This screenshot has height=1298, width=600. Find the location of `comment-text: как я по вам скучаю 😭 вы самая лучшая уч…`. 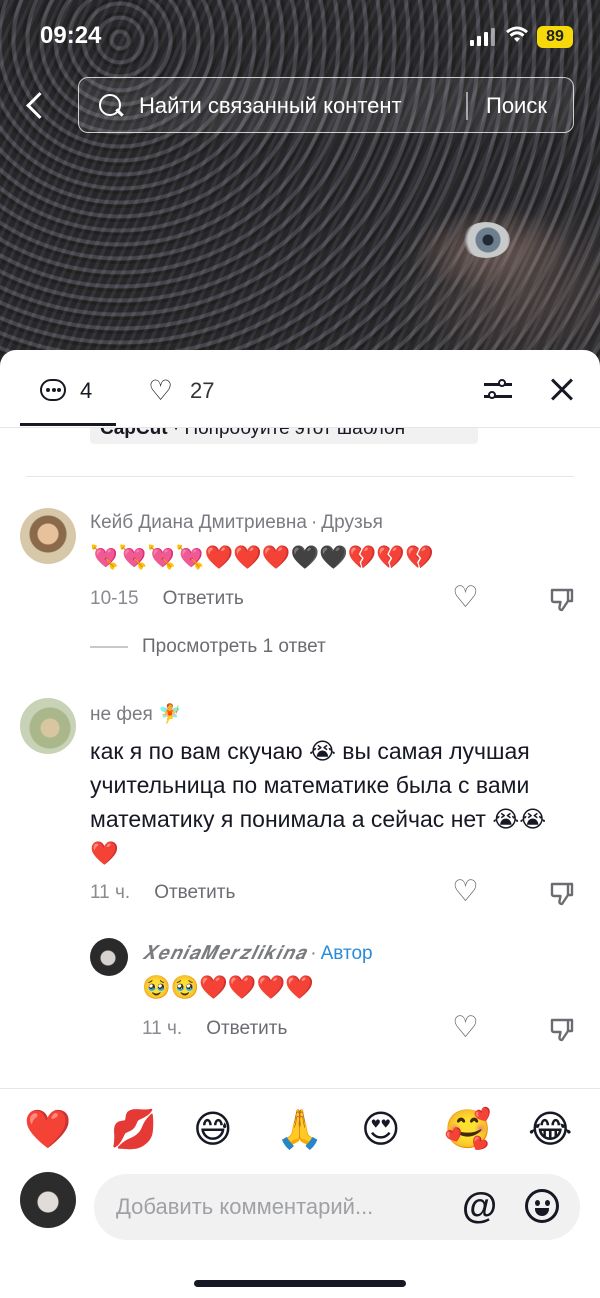

comment-text: как я по вам скучаю 😭 вы самая лучшая уч… is located at coordinates (318, 802).